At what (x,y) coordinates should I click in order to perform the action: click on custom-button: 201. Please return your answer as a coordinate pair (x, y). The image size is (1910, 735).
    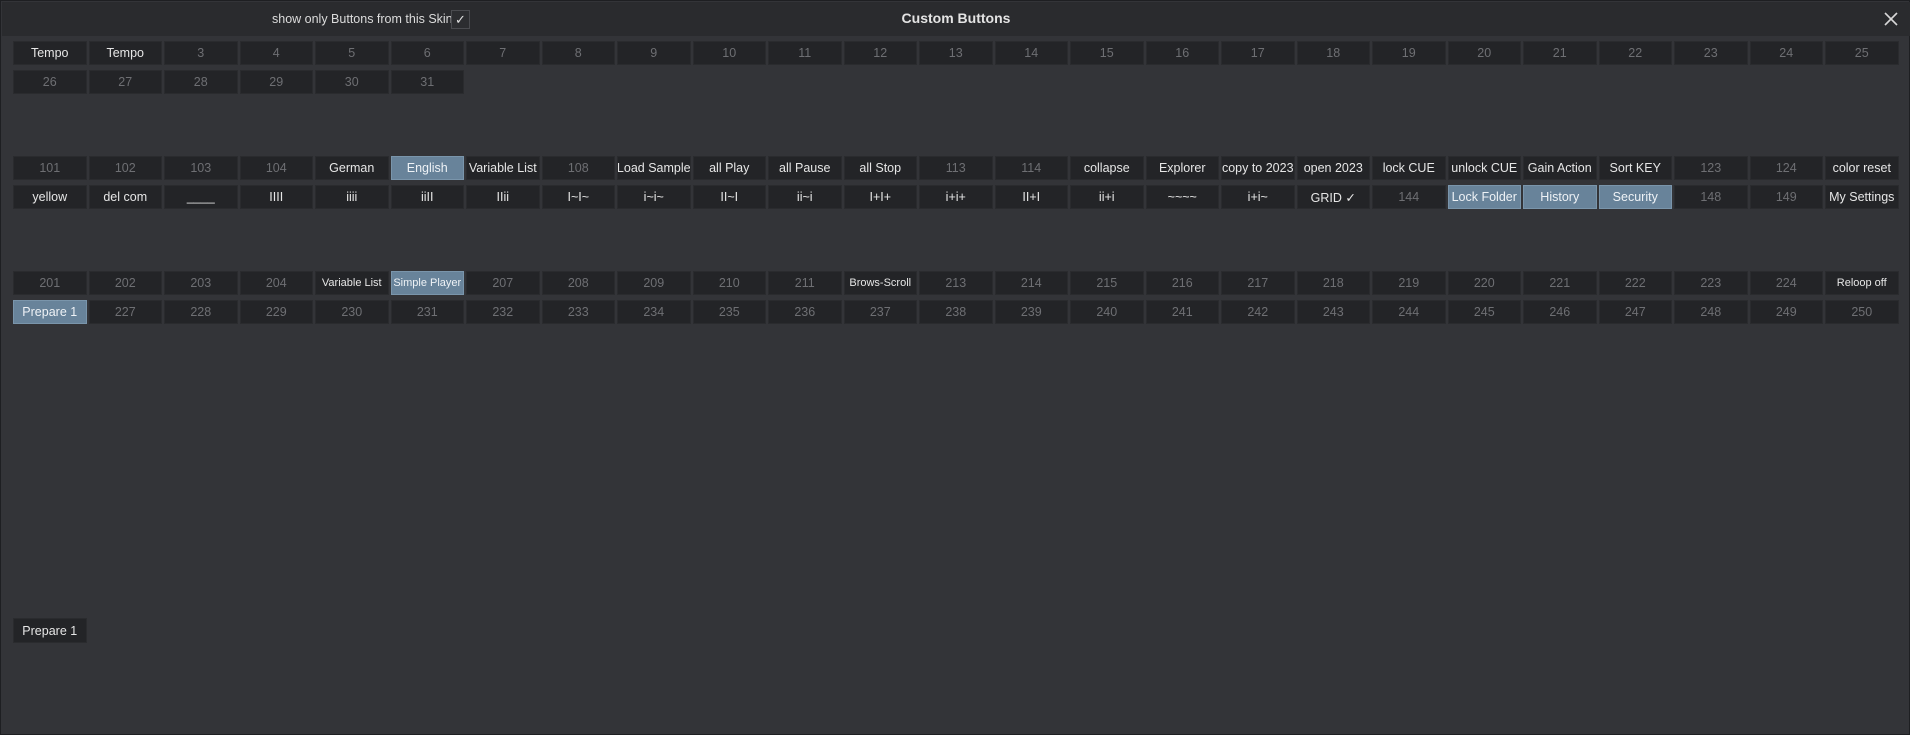
    Looking at the image, I should click on (50, 283).